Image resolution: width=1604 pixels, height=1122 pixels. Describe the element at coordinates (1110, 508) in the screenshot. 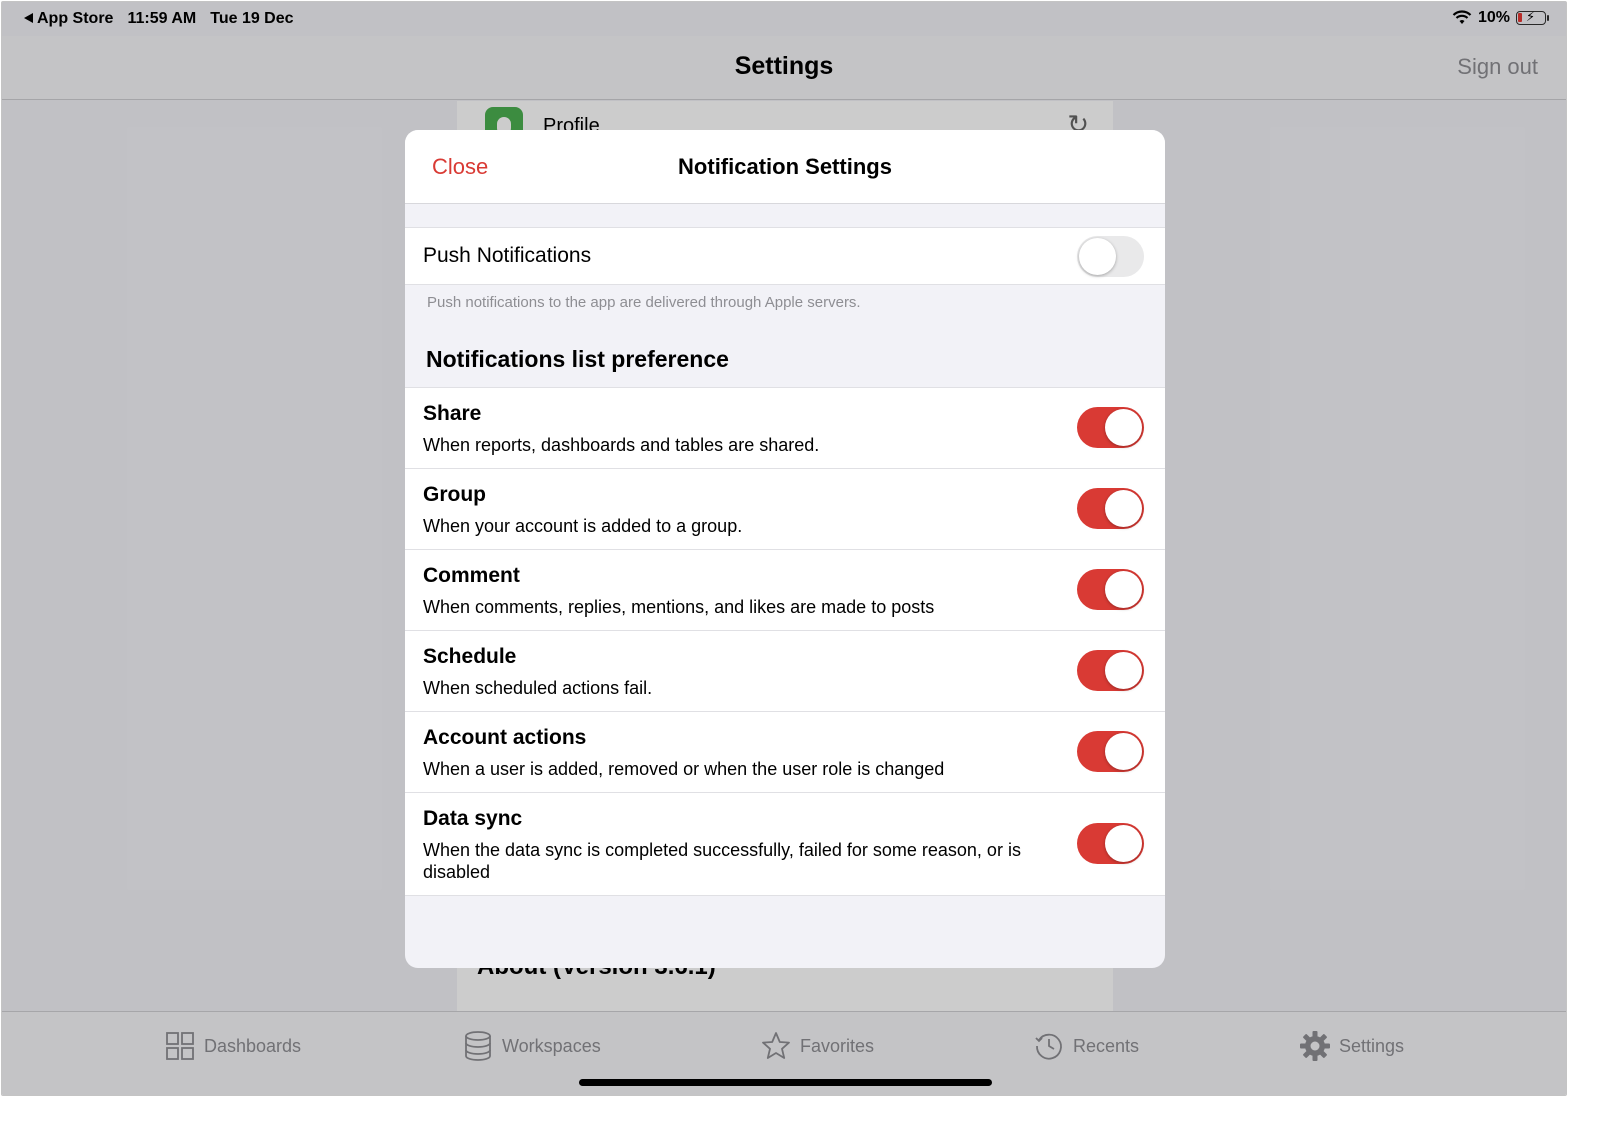

I see `group-toggle` at that location.